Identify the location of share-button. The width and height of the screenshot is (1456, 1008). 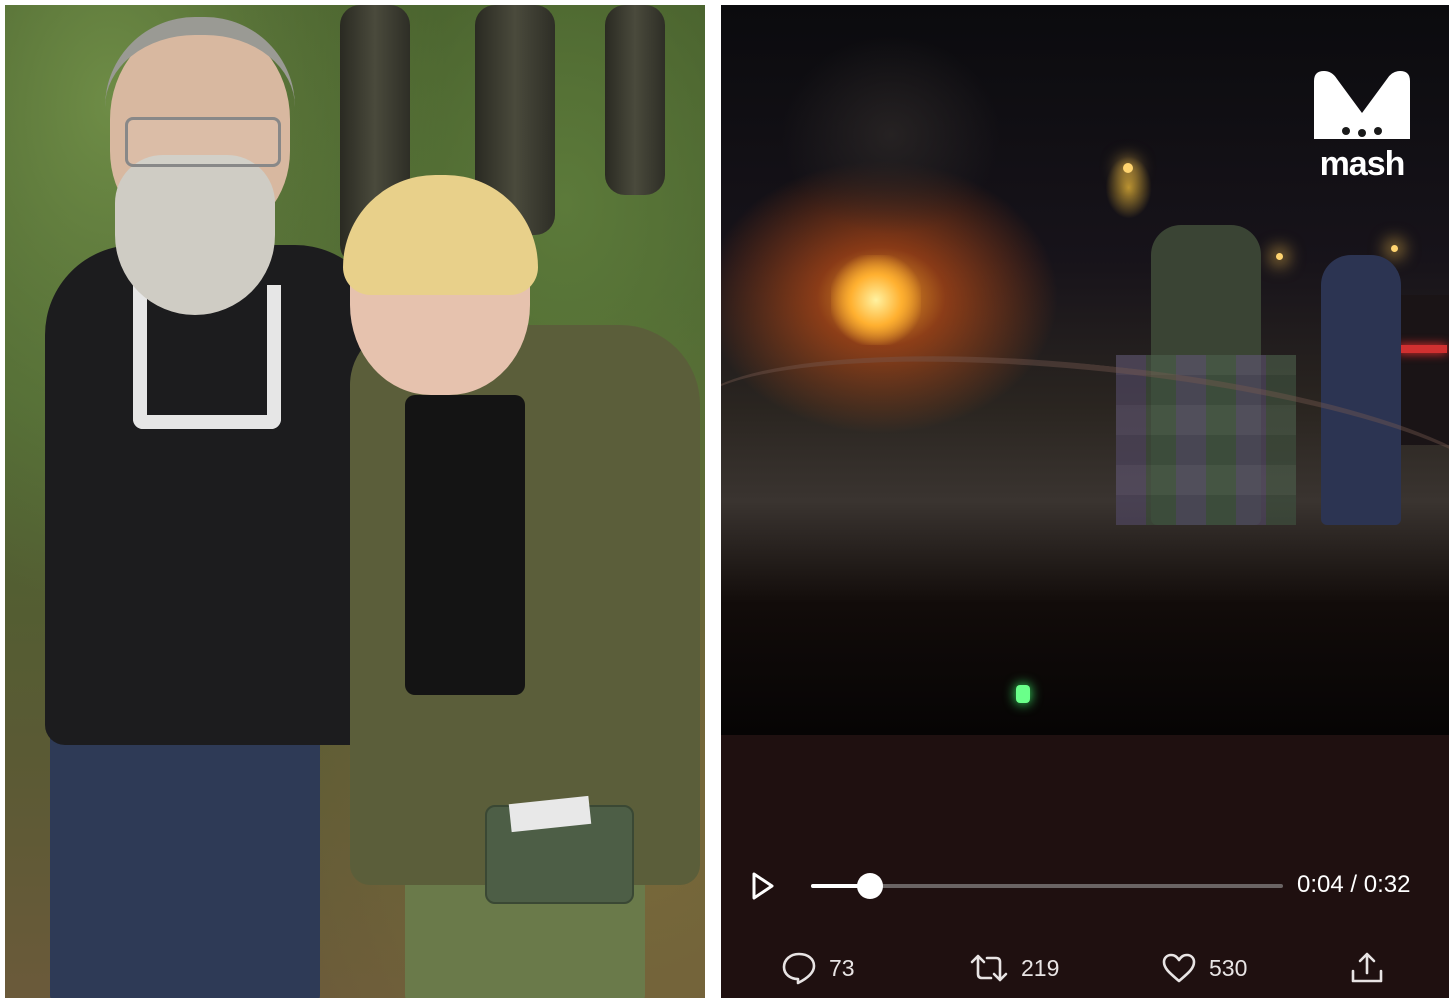
(1367, 968).